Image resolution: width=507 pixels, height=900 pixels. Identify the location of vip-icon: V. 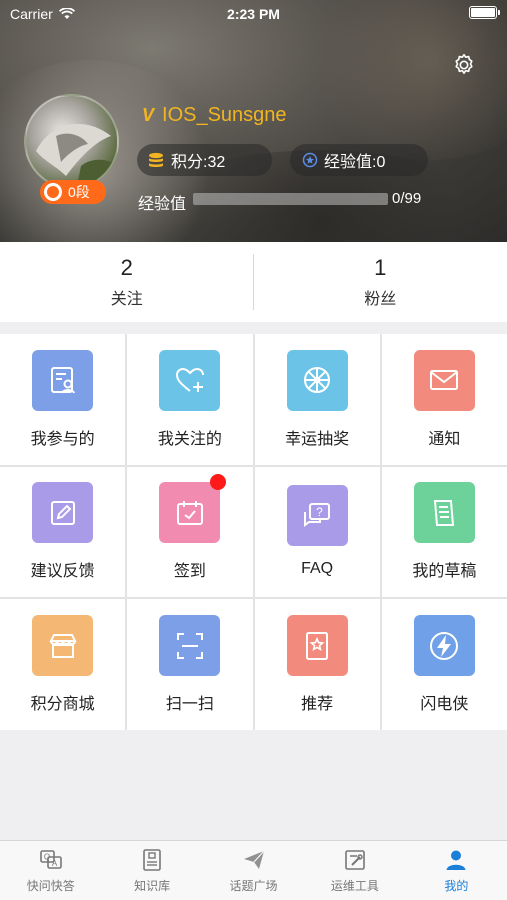
(148, 115).